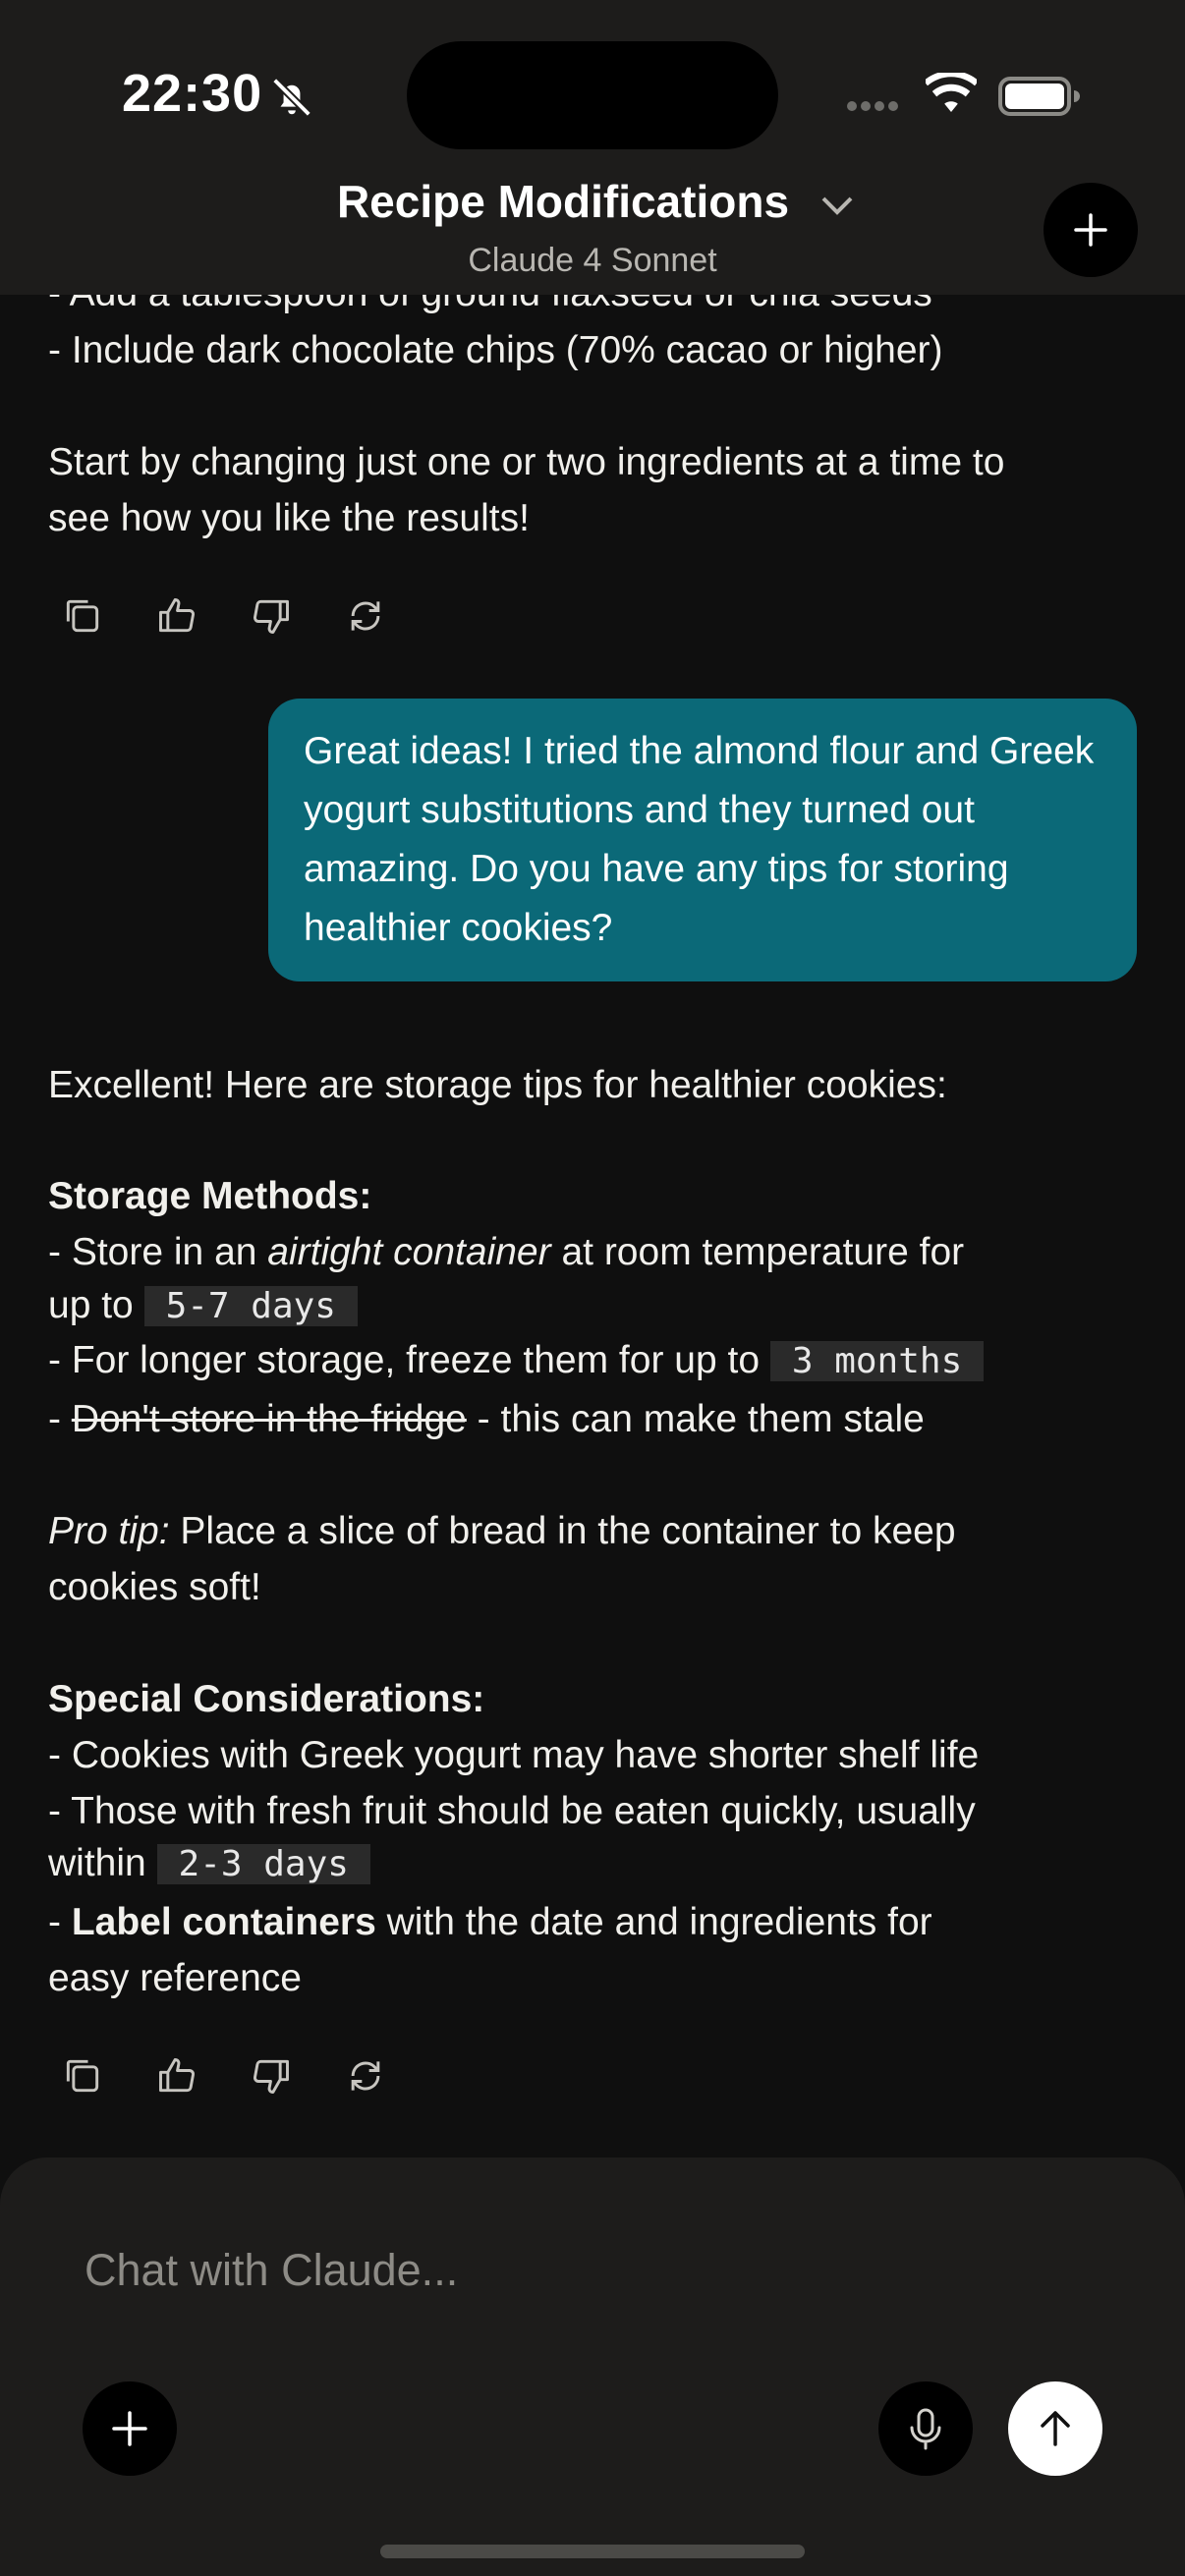 The width and height of the screenshot is (1185, 2576). I want to click on chat-input, so click(527, 2270).